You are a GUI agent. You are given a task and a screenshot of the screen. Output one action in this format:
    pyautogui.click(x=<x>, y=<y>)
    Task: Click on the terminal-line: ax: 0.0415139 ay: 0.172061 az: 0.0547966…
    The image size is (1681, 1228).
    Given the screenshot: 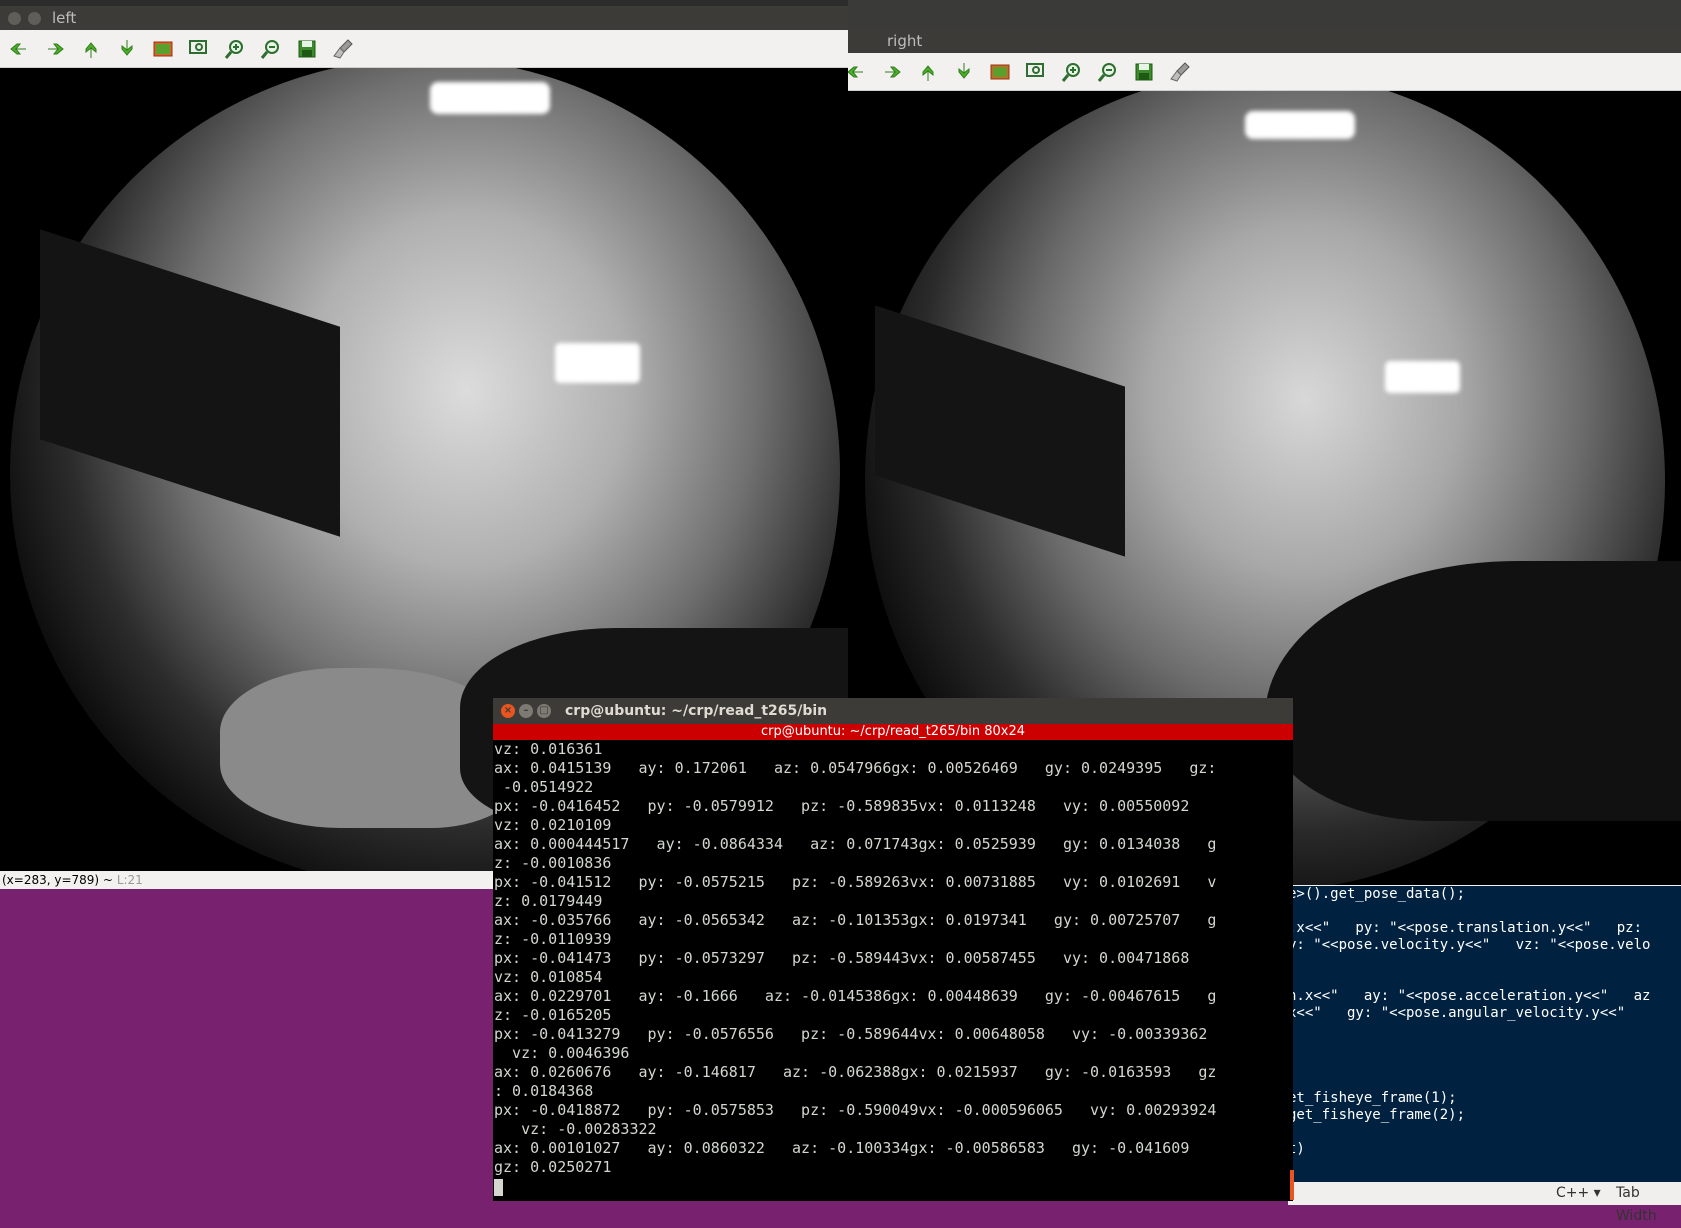 What is the action you would take?
    pyautogui.click(x=855, y=768)
    